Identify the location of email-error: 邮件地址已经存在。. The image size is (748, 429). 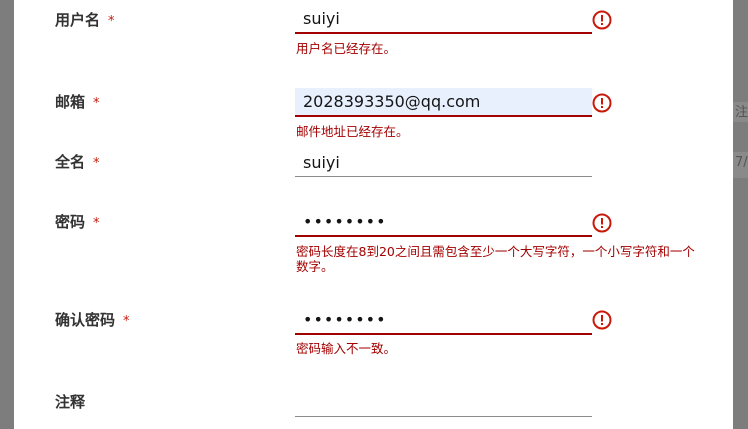
(352, 131).